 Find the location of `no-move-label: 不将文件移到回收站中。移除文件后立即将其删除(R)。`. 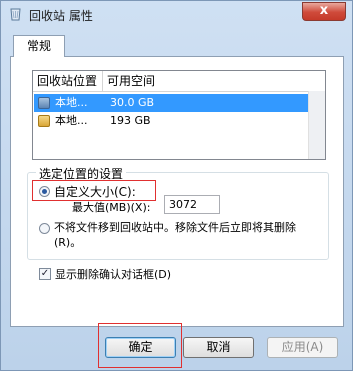

no-move-label: 不将文件移到回收站中。移除文件后立即将其删除(R)。 is located at coordinates (184, 235).